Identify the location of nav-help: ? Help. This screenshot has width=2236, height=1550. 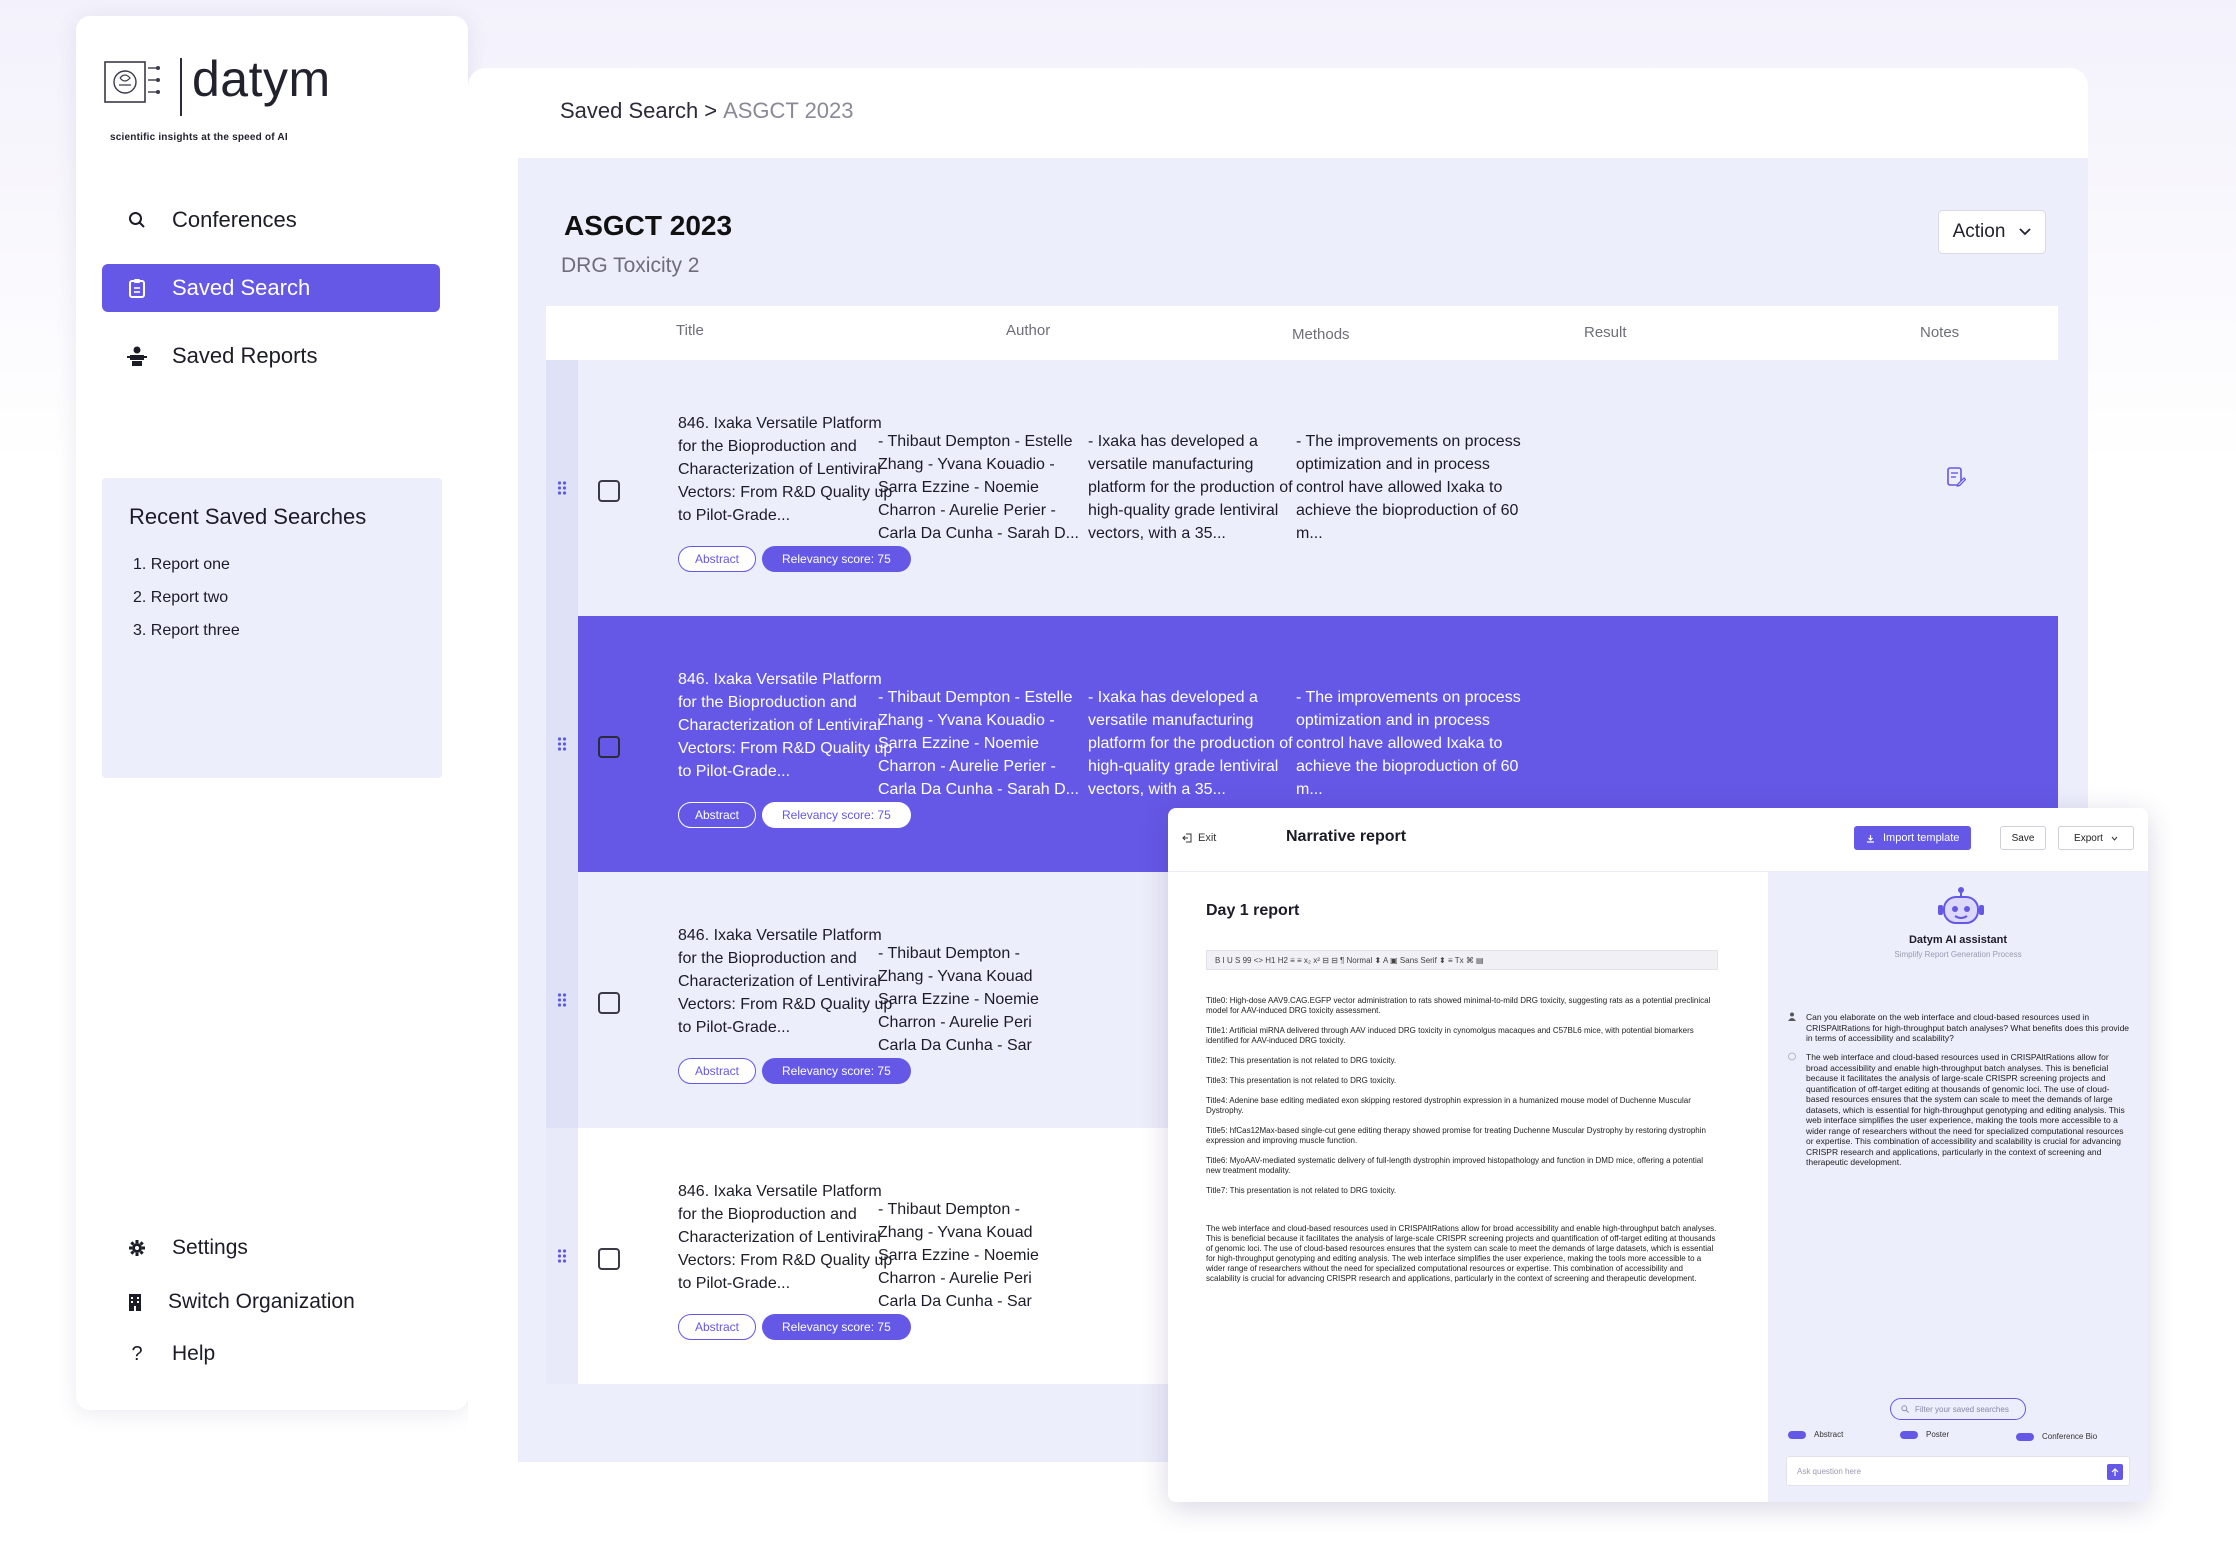
(158, 1354).